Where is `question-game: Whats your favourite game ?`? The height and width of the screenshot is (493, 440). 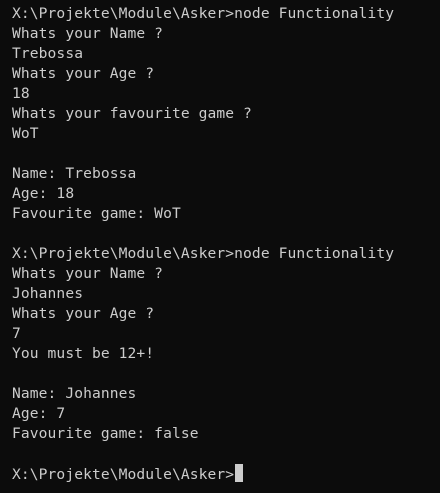
question-game: Whats your favourite game ? is located at coordinates (132, 113).